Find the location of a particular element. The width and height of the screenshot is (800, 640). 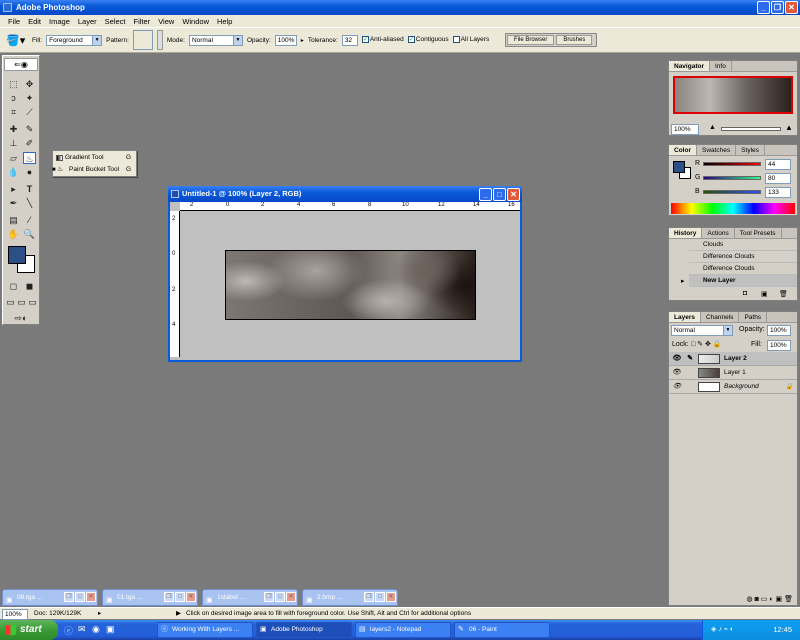

minimize-button: _ is located at coordinates (763, 7).